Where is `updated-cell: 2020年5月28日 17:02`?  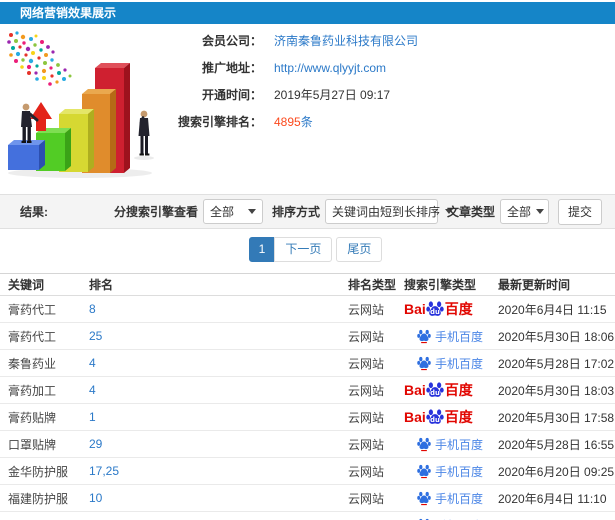
updated-cell: 2020年5月28日 17:02 is located at coordinates (556, 363).